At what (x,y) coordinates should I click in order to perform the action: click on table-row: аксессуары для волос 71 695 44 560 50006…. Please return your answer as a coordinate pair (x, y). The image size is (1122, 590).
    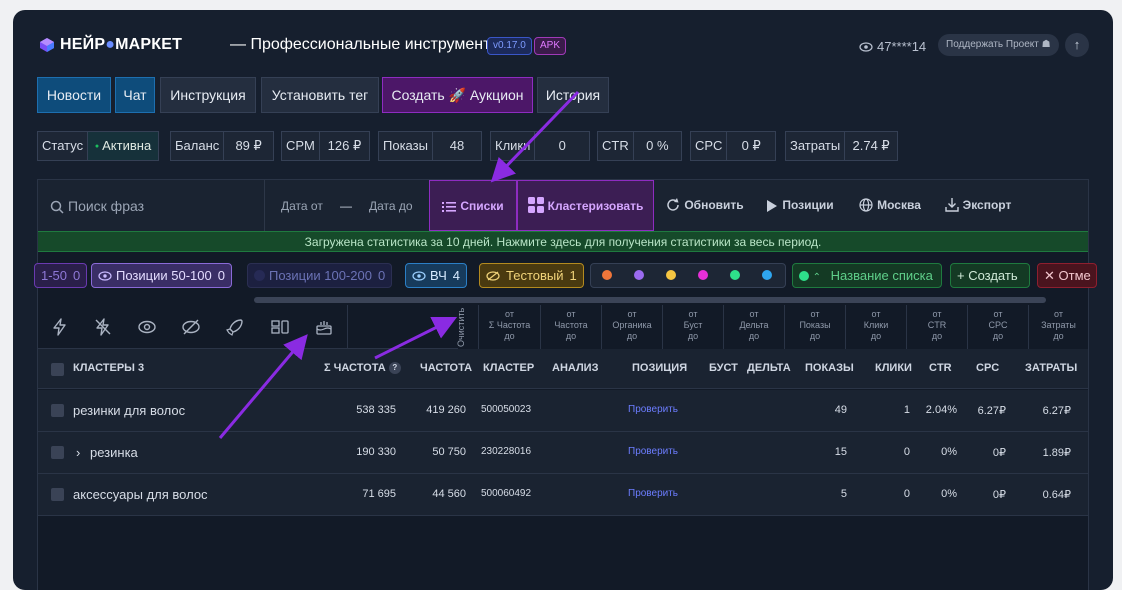
    Looking at the image, I should click on (563, 495).